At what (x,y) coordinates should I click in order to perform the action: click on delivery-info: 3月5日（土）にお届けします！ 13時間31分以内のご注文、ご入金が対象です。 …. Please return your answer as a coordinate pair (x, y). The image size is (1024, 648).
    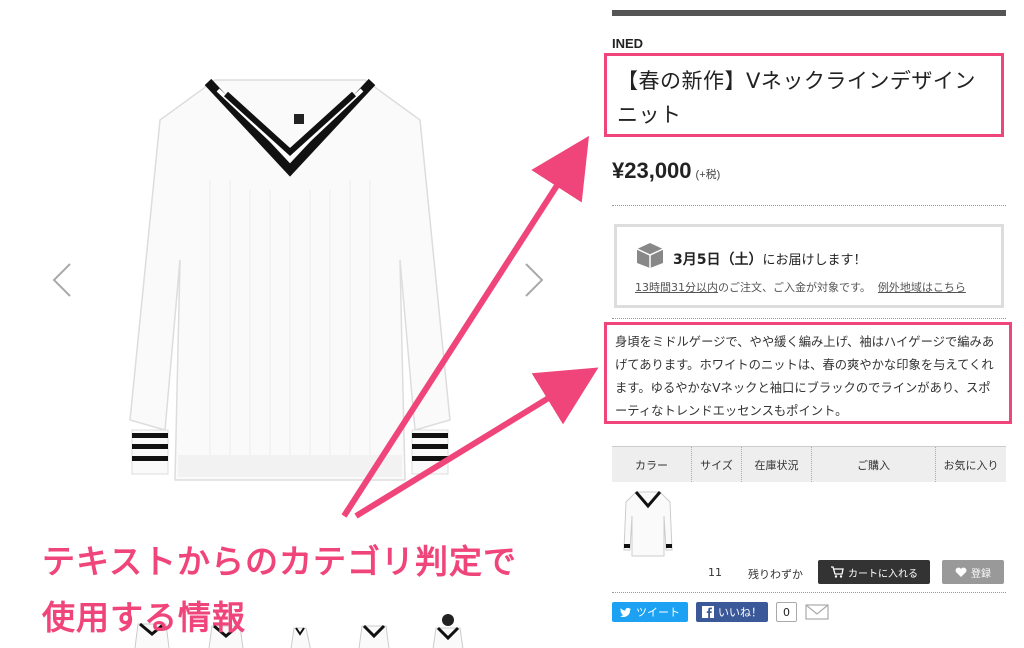
    Looking at the image, I should click on (809, 266).